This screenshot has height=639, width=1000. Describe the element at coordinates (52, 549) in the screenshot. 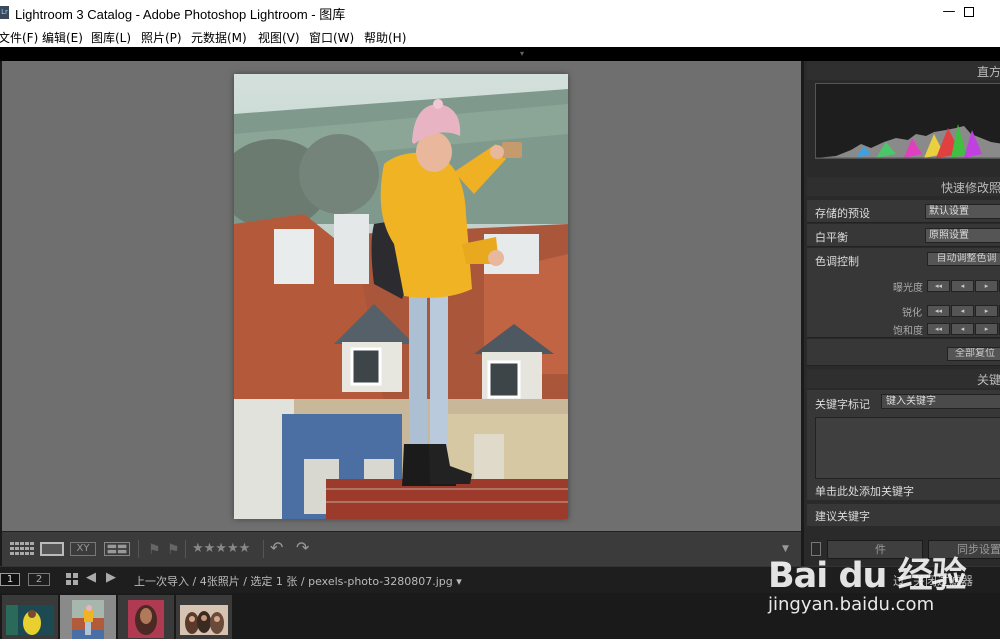

I see `loupe-view-icon` at that location.